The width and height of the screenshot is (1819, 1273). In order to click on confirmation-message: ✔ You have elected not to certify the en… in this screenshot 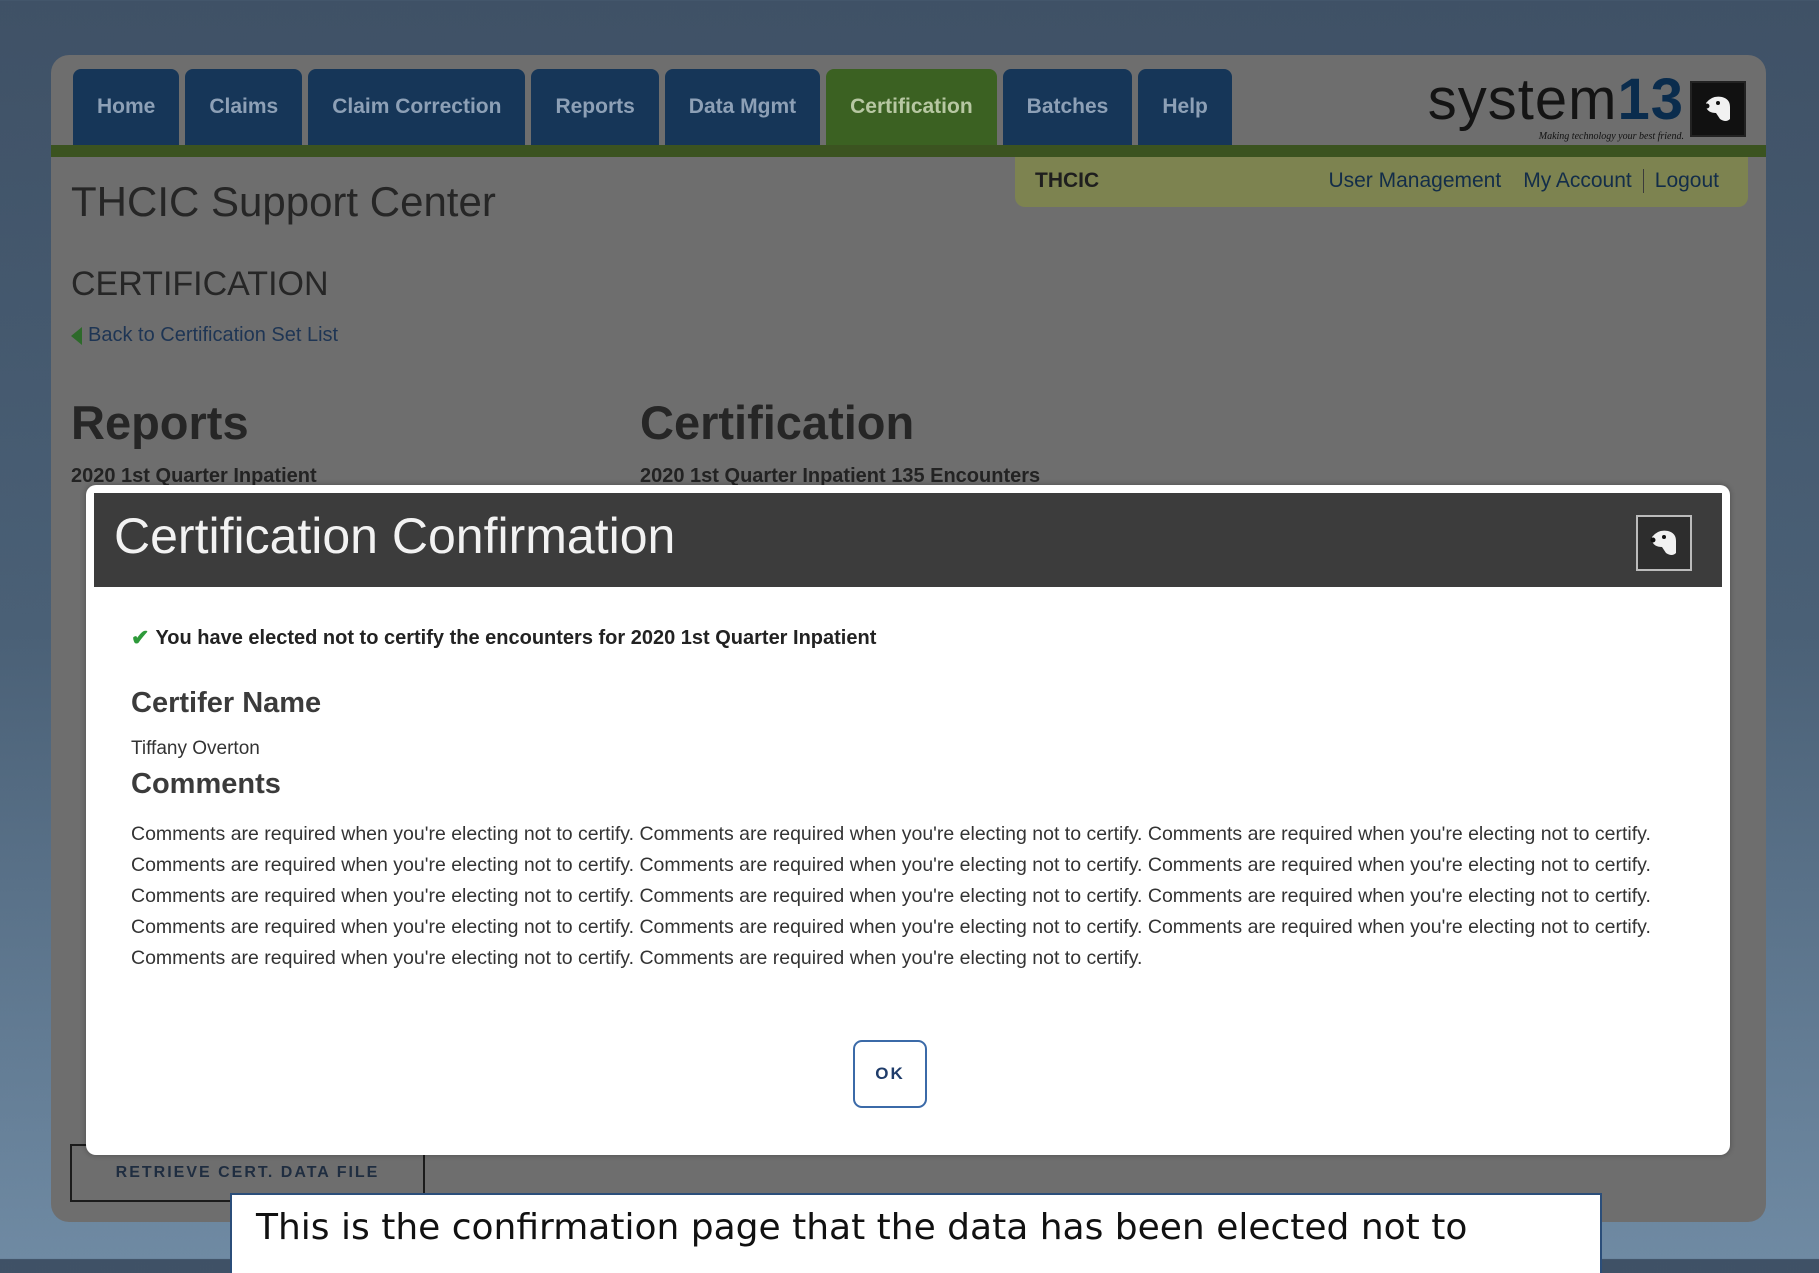, I will do `click(503, 638)`.